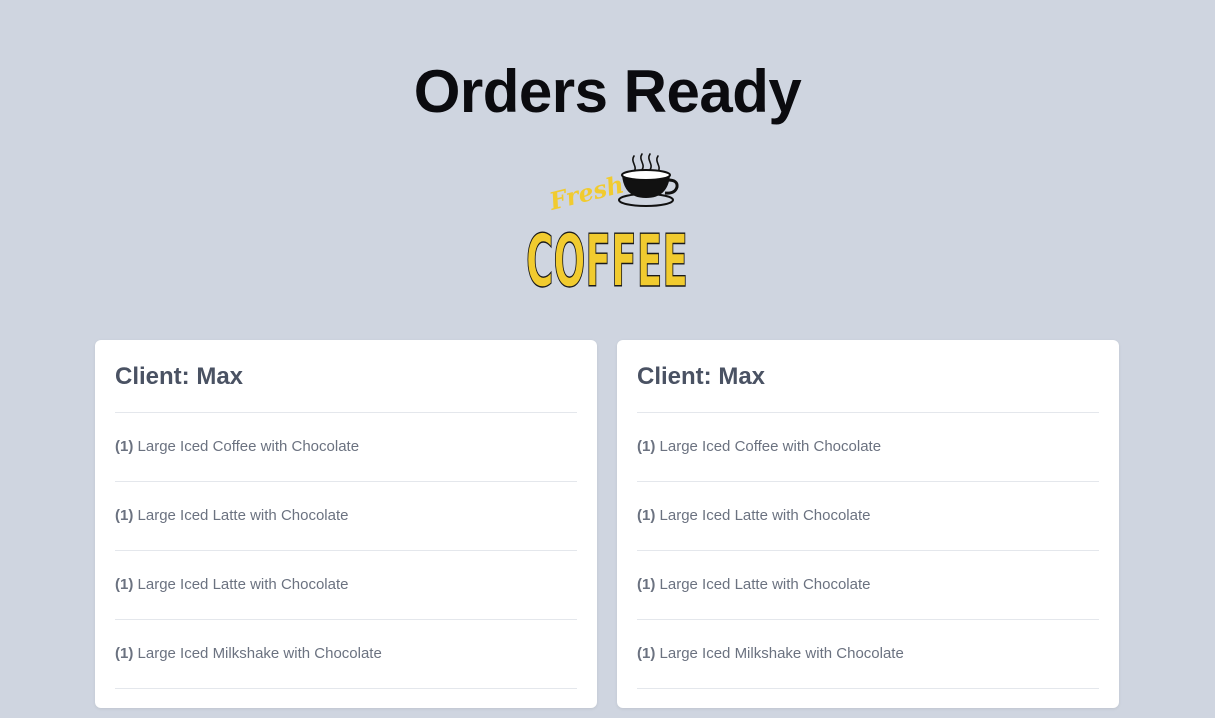 This screenshot has width=1215, height=718. Describe the element at coordinates (648, 188) in the screenshot. I see `coffee-cup-icon` at that location.